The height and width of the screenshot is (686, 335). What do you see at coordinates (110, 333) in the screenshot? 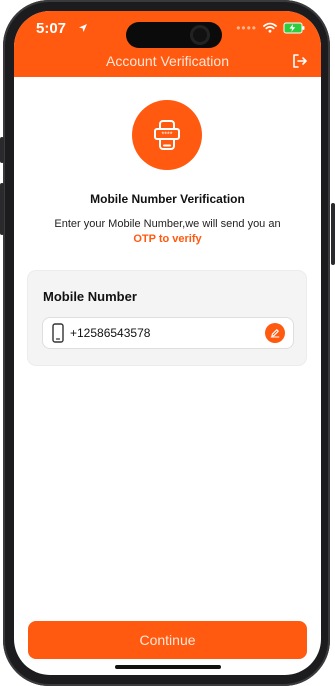
I see `mobile-number-value: +12586543578` at bounding box center [110, 333].